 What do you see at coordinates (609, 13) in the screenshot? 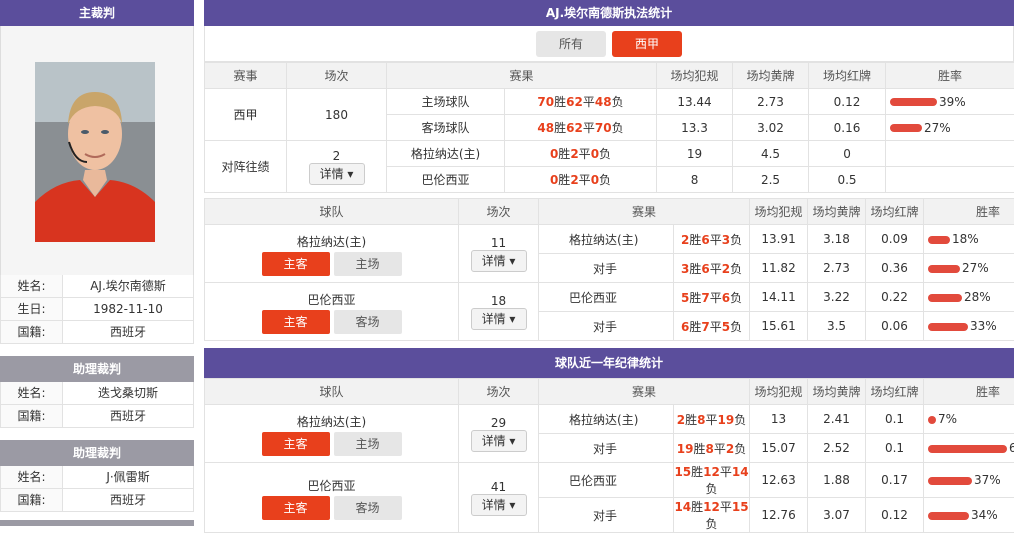
I see `referee-stats-title: AJ.埃尔南德斯执法统计` at bounding box center [609, 13].